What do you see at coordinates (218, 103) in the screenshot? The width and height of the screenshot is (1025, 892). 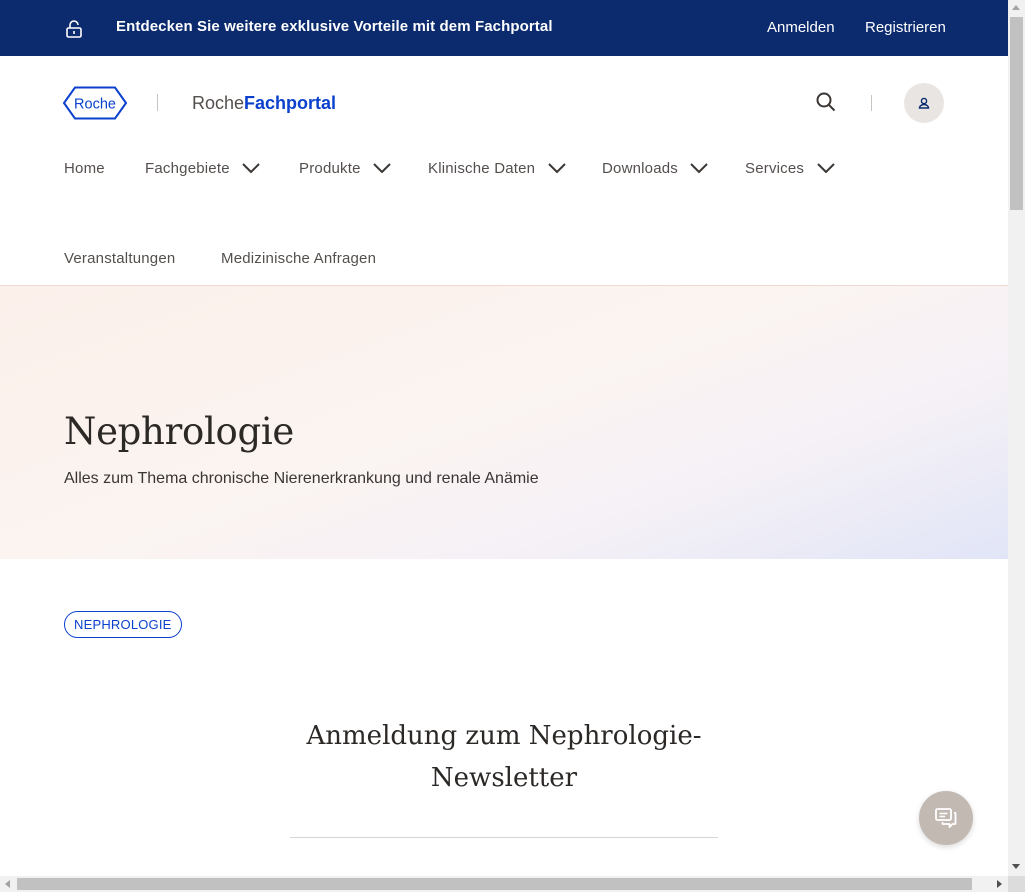 I see `portal-name-light: Roche` at bounding box center [218, 103].